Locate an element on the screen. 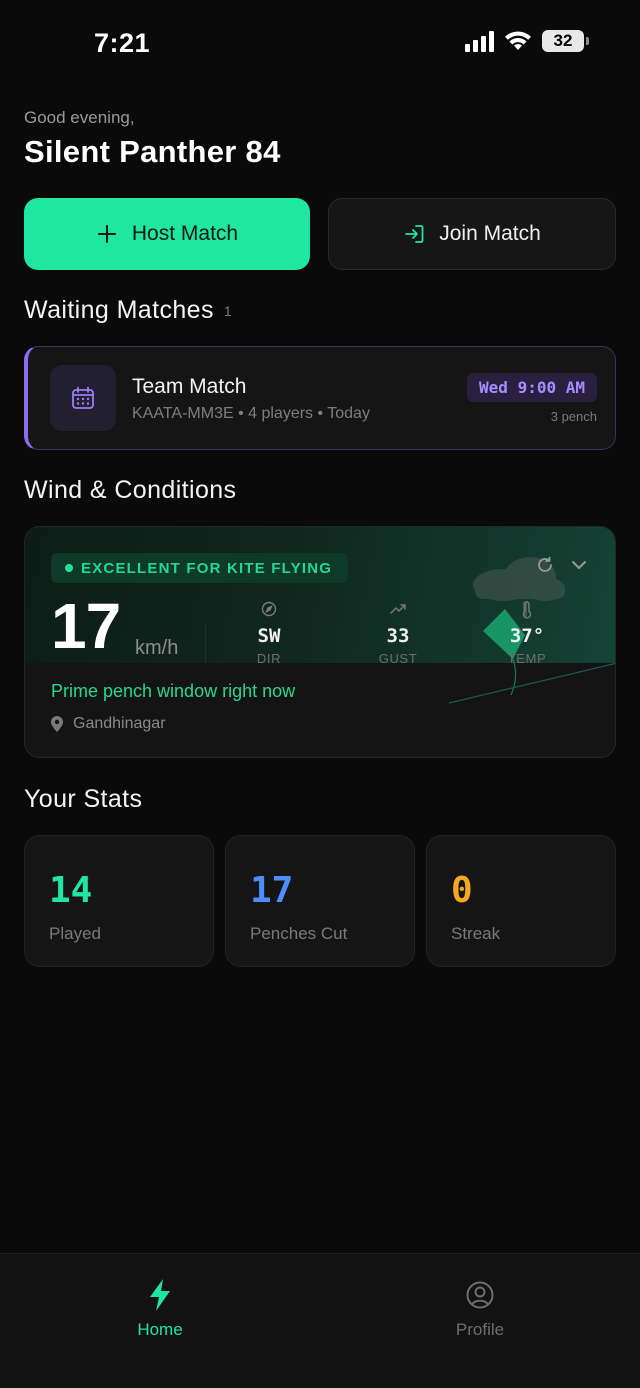  stat-card-played: 14 Played is located at coordinates (119, 901).